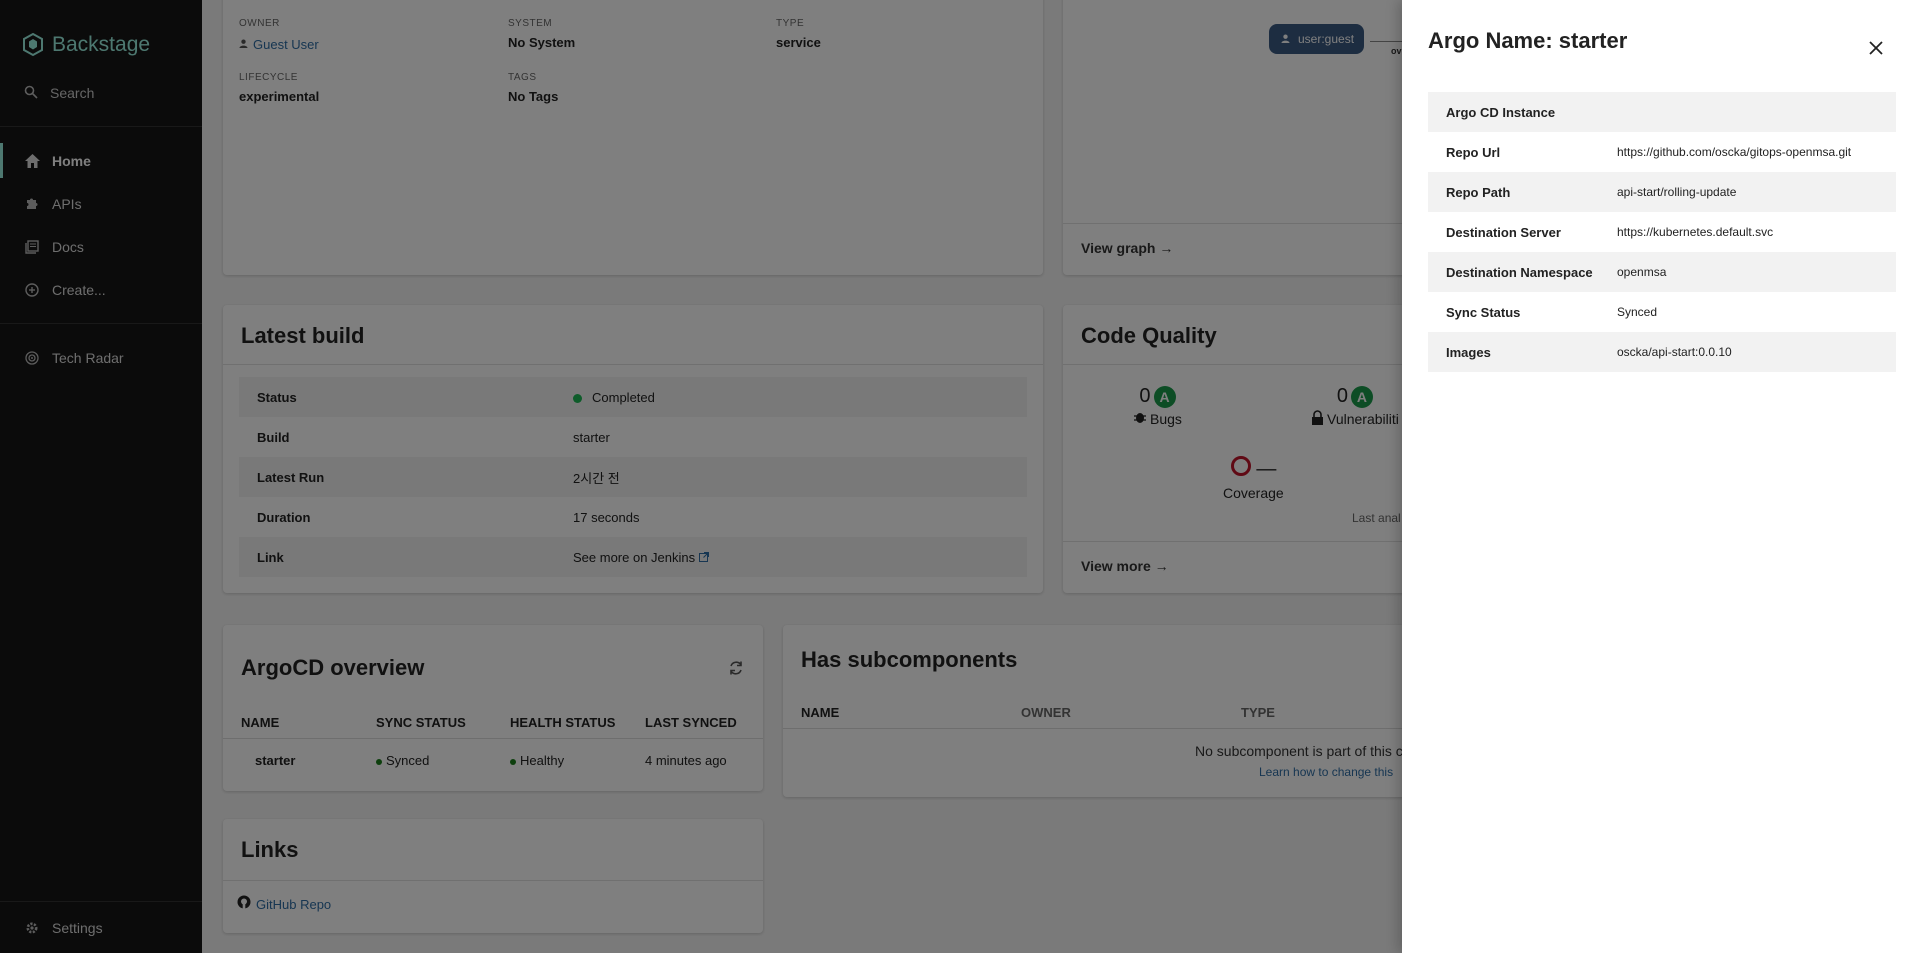 The image size is (1920, 953). I want to click on detail-row: Images oscka/api-start:0.0.10, so click(1662, 352).